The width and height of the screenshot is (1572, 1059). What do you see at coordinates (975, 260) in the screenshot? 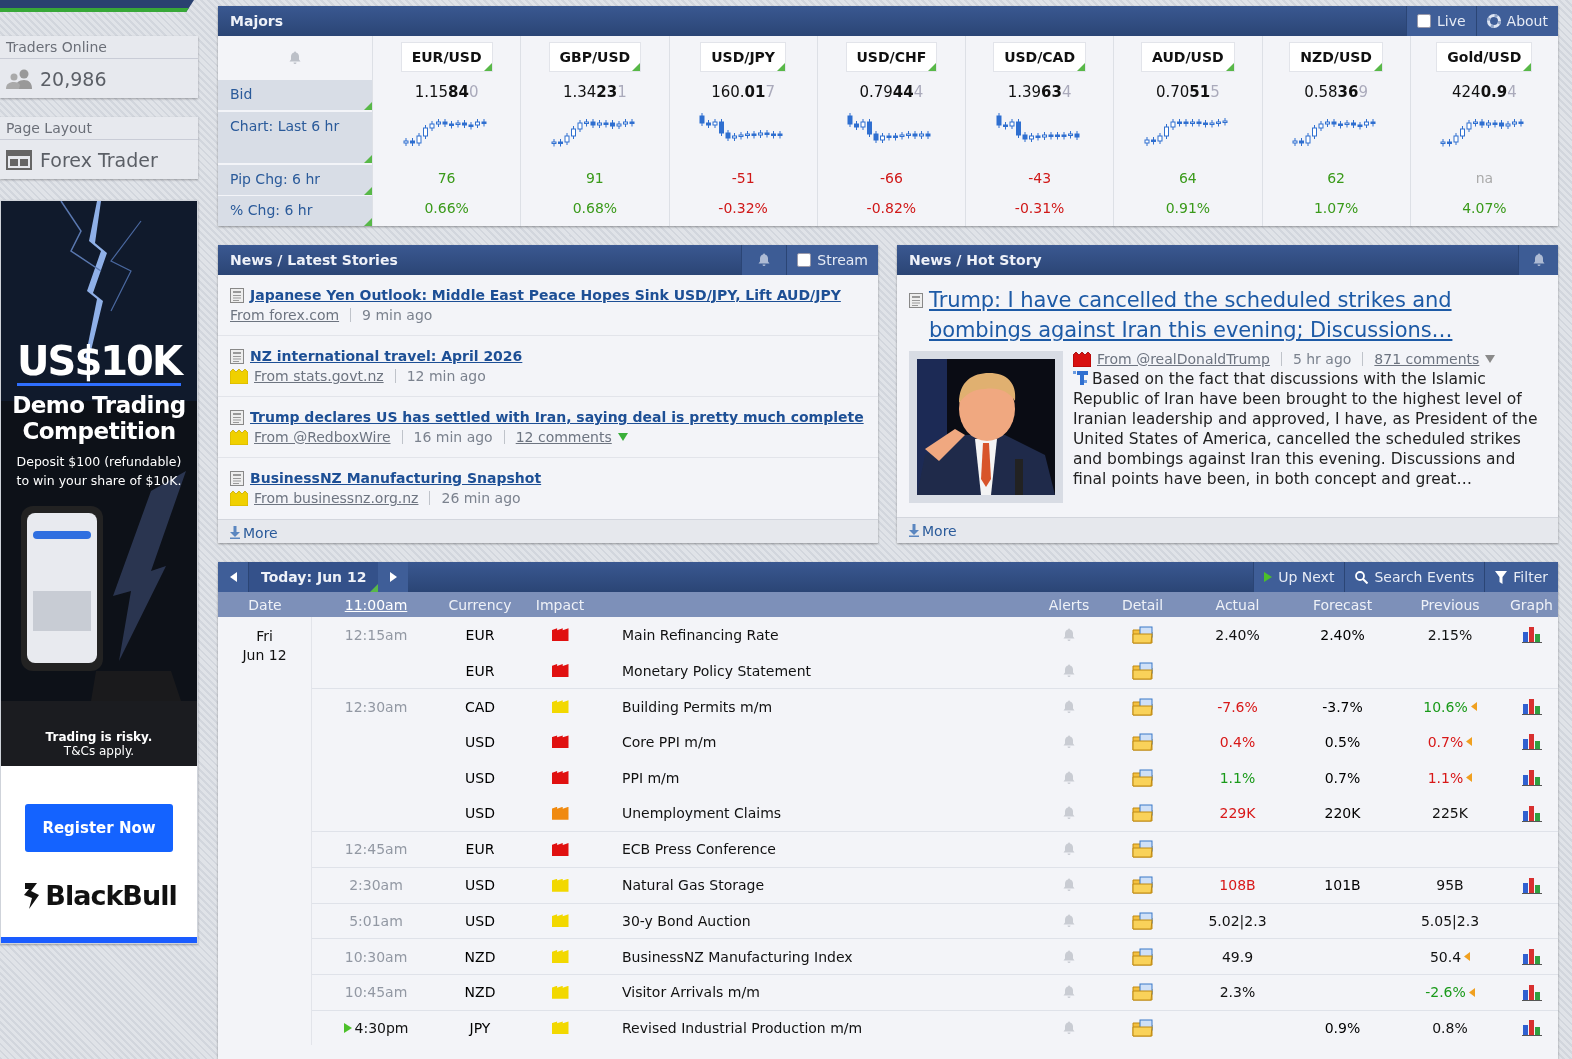
I see `panel-title: News / Hot Story` at bounding box center [975, 260].